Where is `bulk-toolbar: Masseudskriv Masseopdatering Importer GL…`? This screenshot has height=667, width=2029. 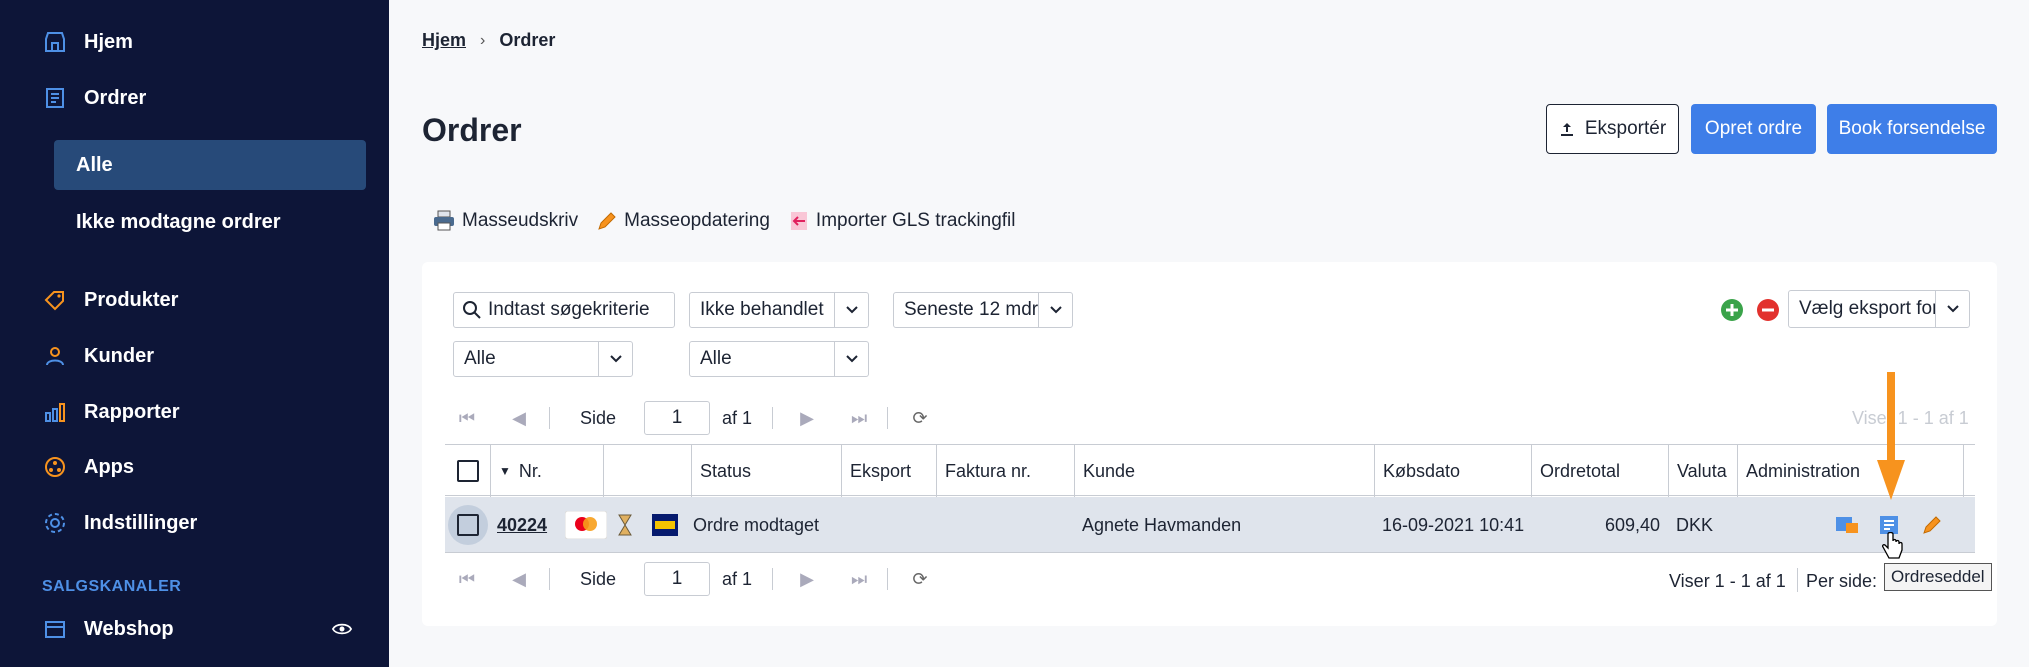
bulk-toolbar: Masseudskriv Masseopdatering Importer GL… is located at coordinates (724, 221).